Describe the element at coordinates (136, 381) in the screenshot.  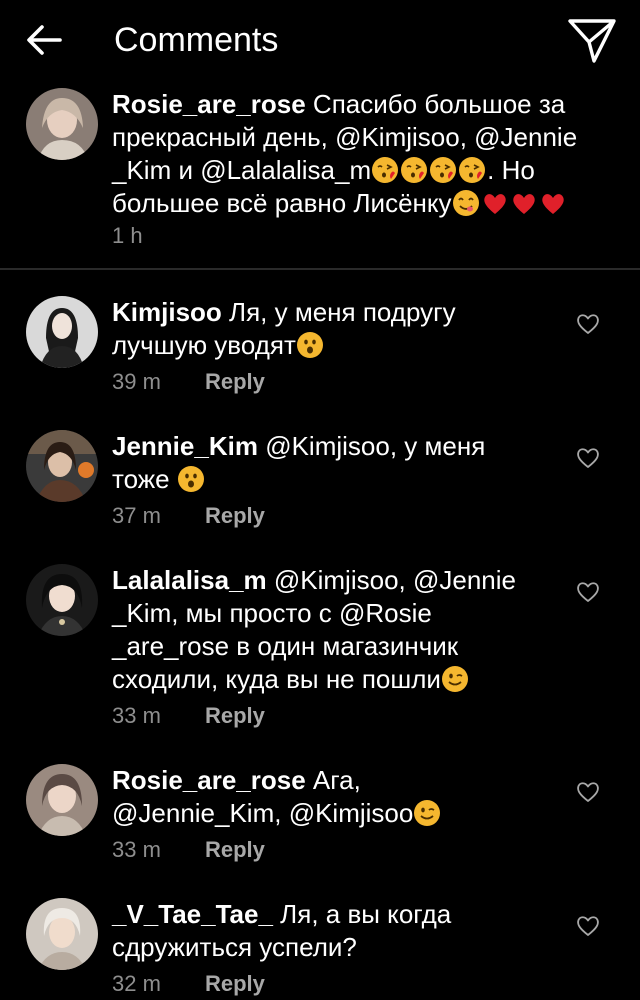
I see `timestamp: 39 m` at that location.